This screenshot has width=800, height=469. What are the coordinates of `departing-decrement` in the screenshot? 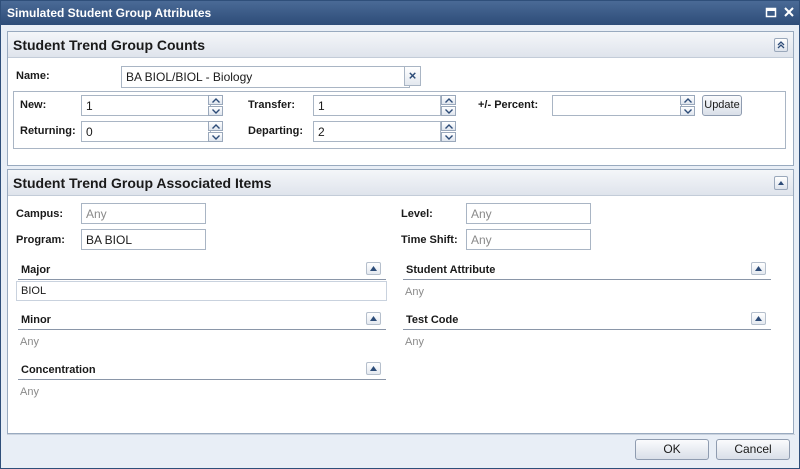 It's located at (448, 137).